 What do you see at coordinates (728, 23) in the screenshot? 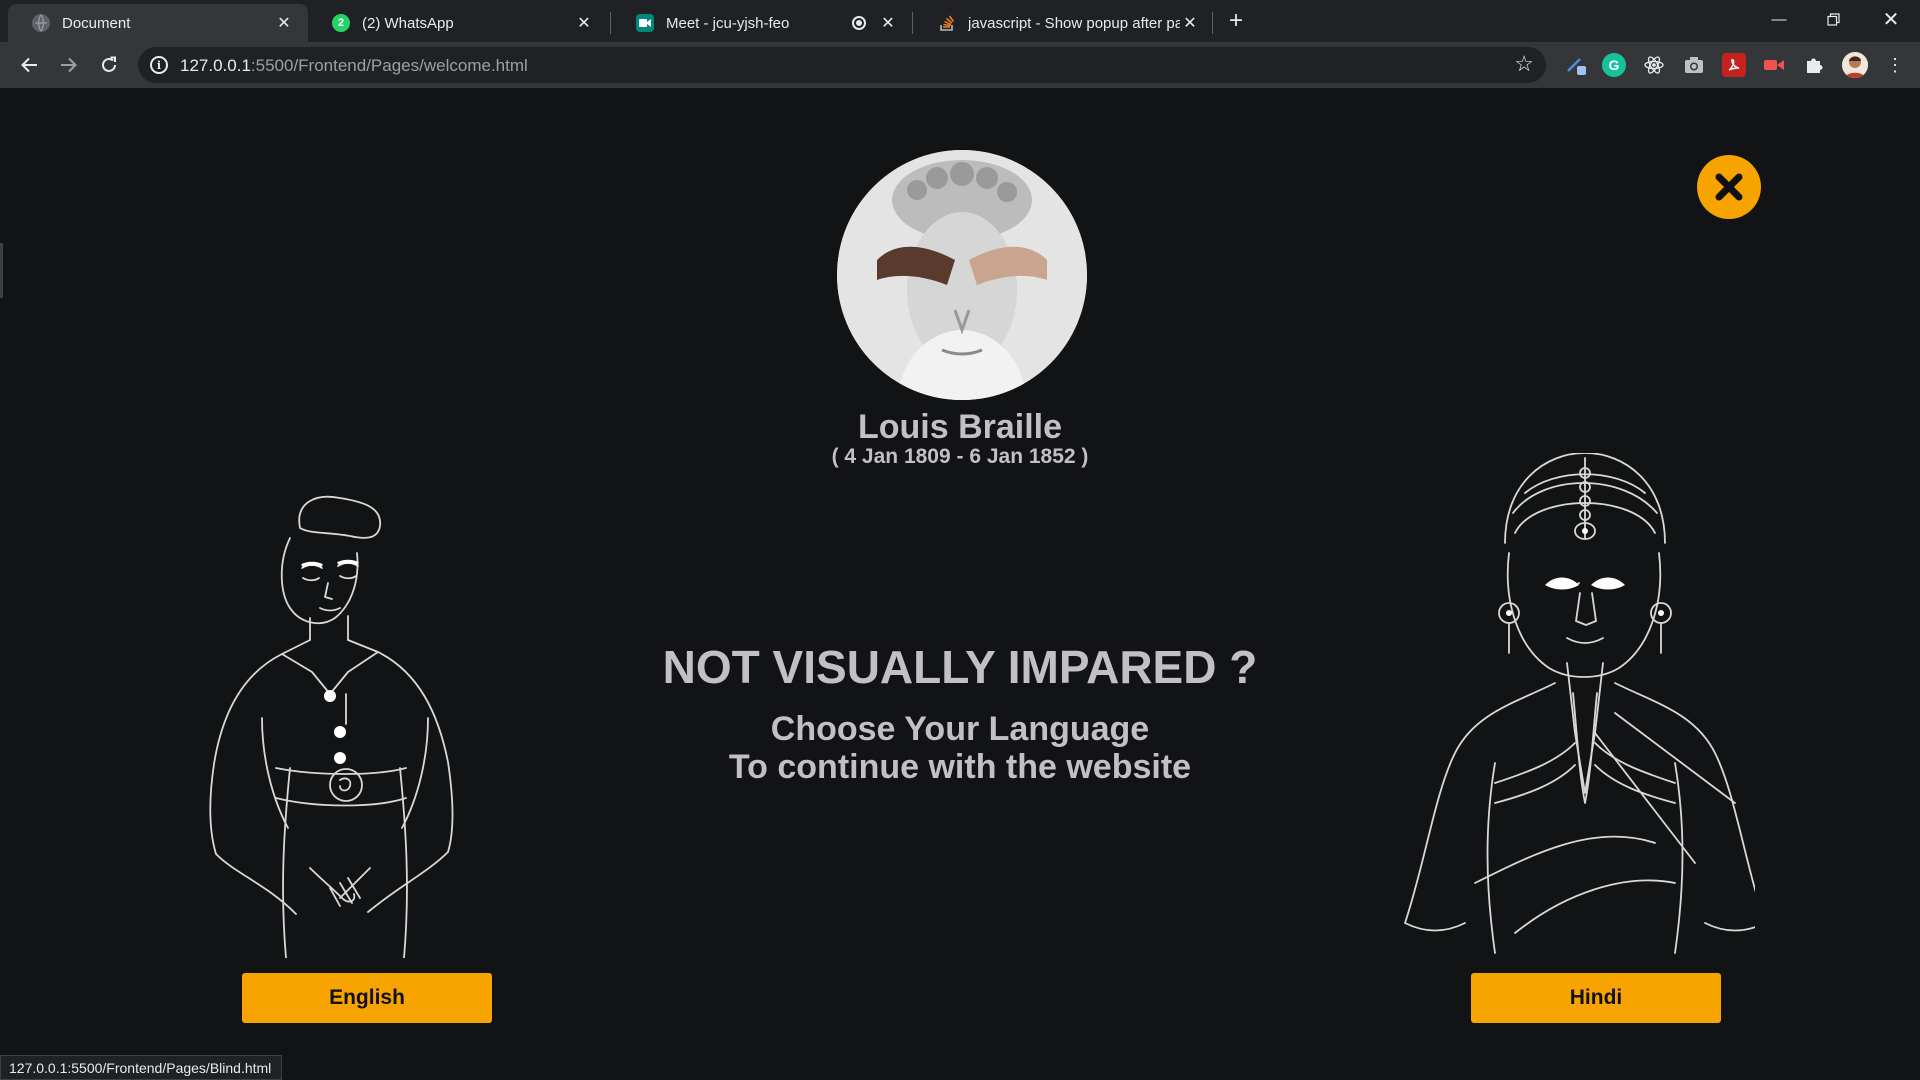
I see `tab-title: Meet - jcu-yjsh-feo` at bounding box center [728, 23].